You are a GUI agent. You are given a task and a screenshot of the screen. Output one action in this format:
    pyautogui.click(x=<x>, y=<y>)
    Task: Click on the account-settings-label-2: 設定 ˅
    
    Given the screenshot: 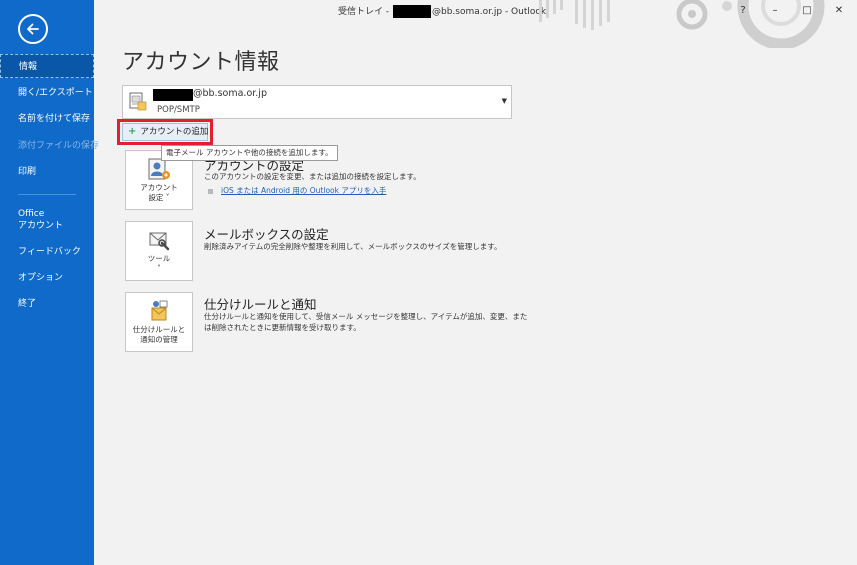 What is the action you would take?
    pyautogui.click(x=159, y=197)
    